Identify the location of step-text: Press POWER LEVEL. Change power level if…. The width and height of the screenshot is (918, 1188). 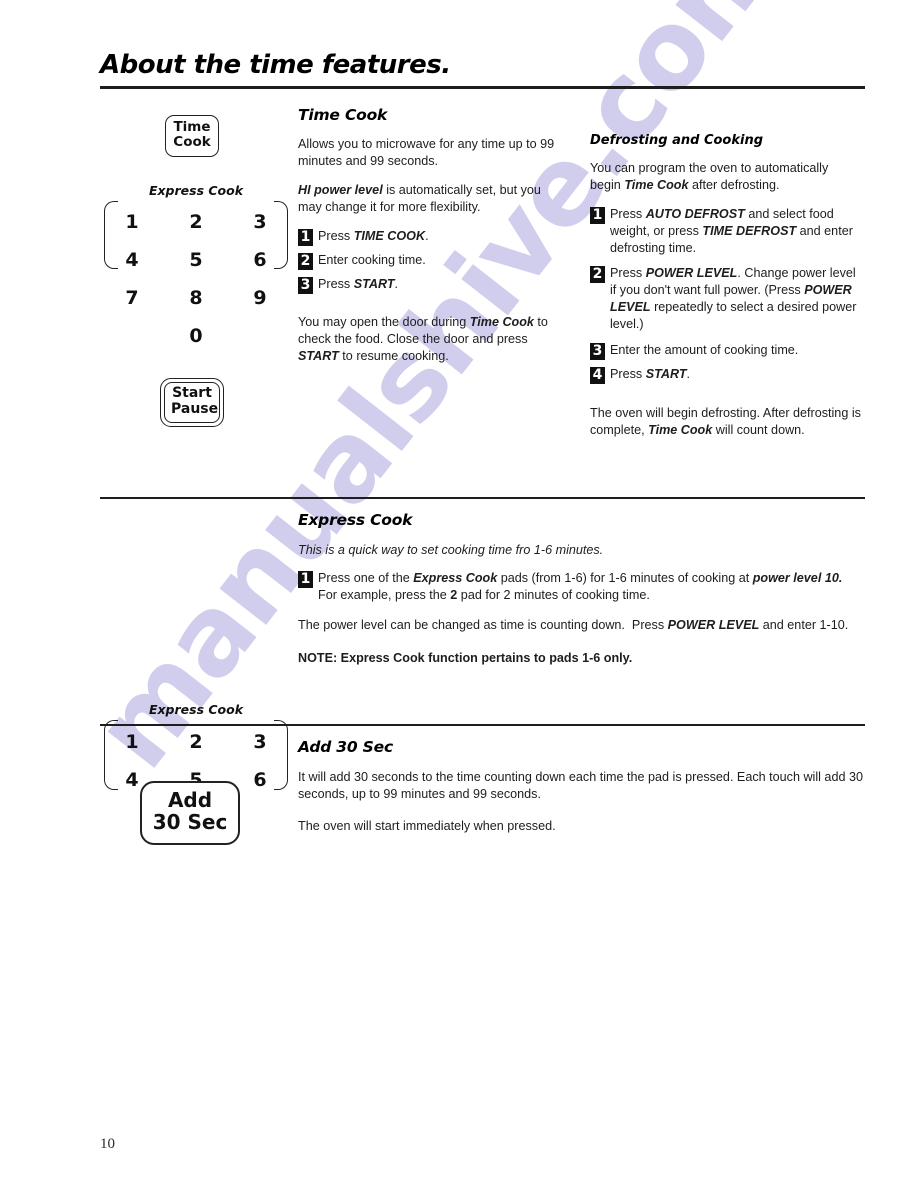
(733, 298).